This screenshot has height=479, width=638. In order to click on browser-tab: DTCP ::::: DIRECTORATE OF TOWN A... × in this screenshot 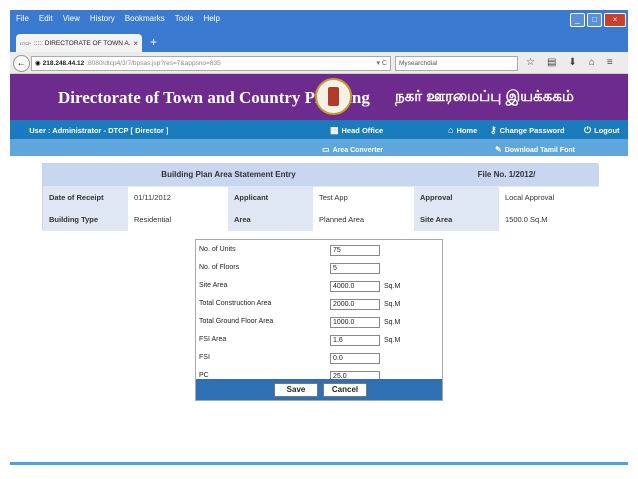, I will do `click(79, 43)`.